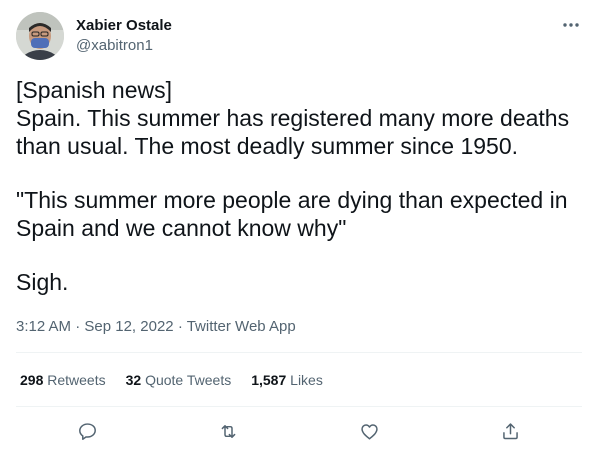 The width and height of the screenshot is (598, 454). What do you see at coordinates (32, 380) in the screenshot?
I see `retweets-count: 298` at bounding box center [32, 380].